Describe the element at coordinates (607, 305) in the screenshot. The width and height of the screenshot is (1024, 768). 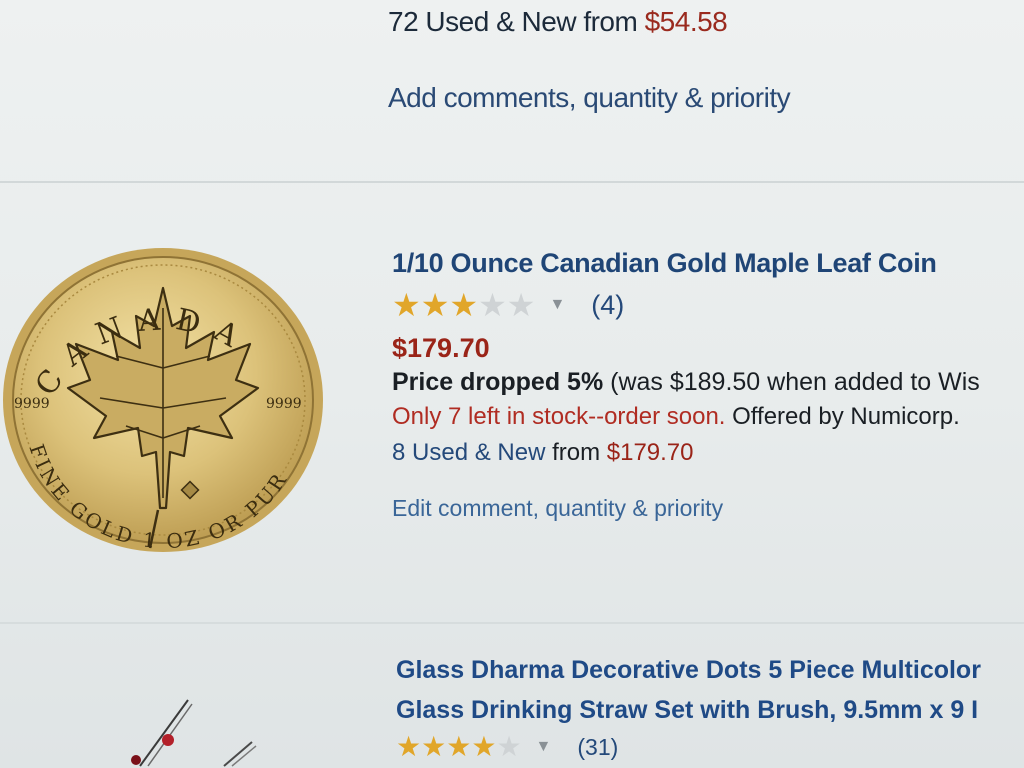
I see `review-count-link: (4)` at that location.